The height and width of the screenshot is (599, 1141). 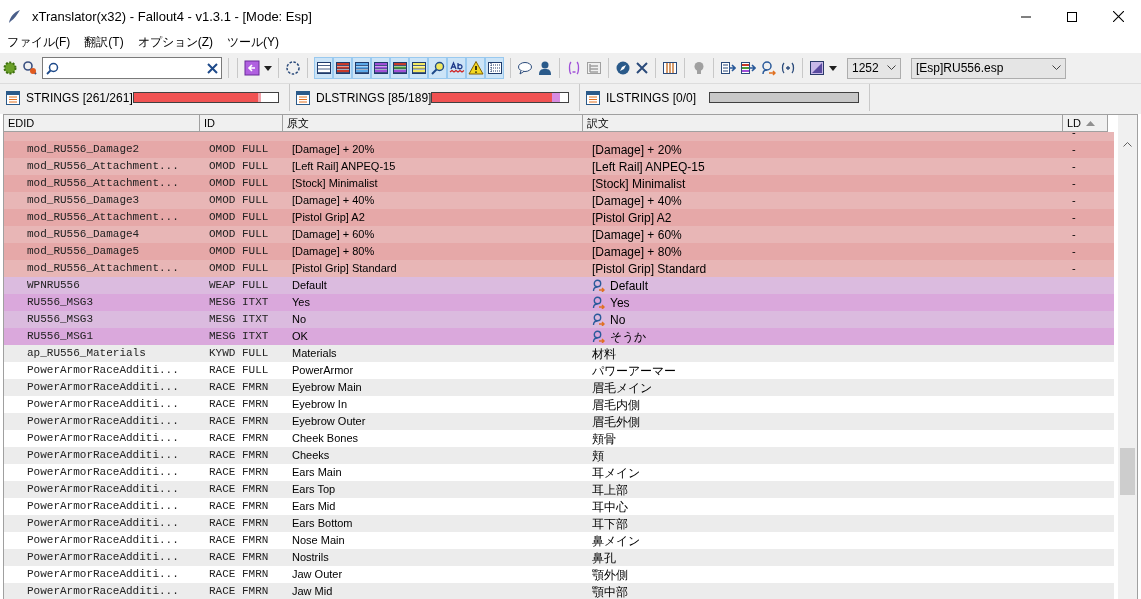 I want to click on table-cell-text: 頬骨, so click(x=604, y=439).